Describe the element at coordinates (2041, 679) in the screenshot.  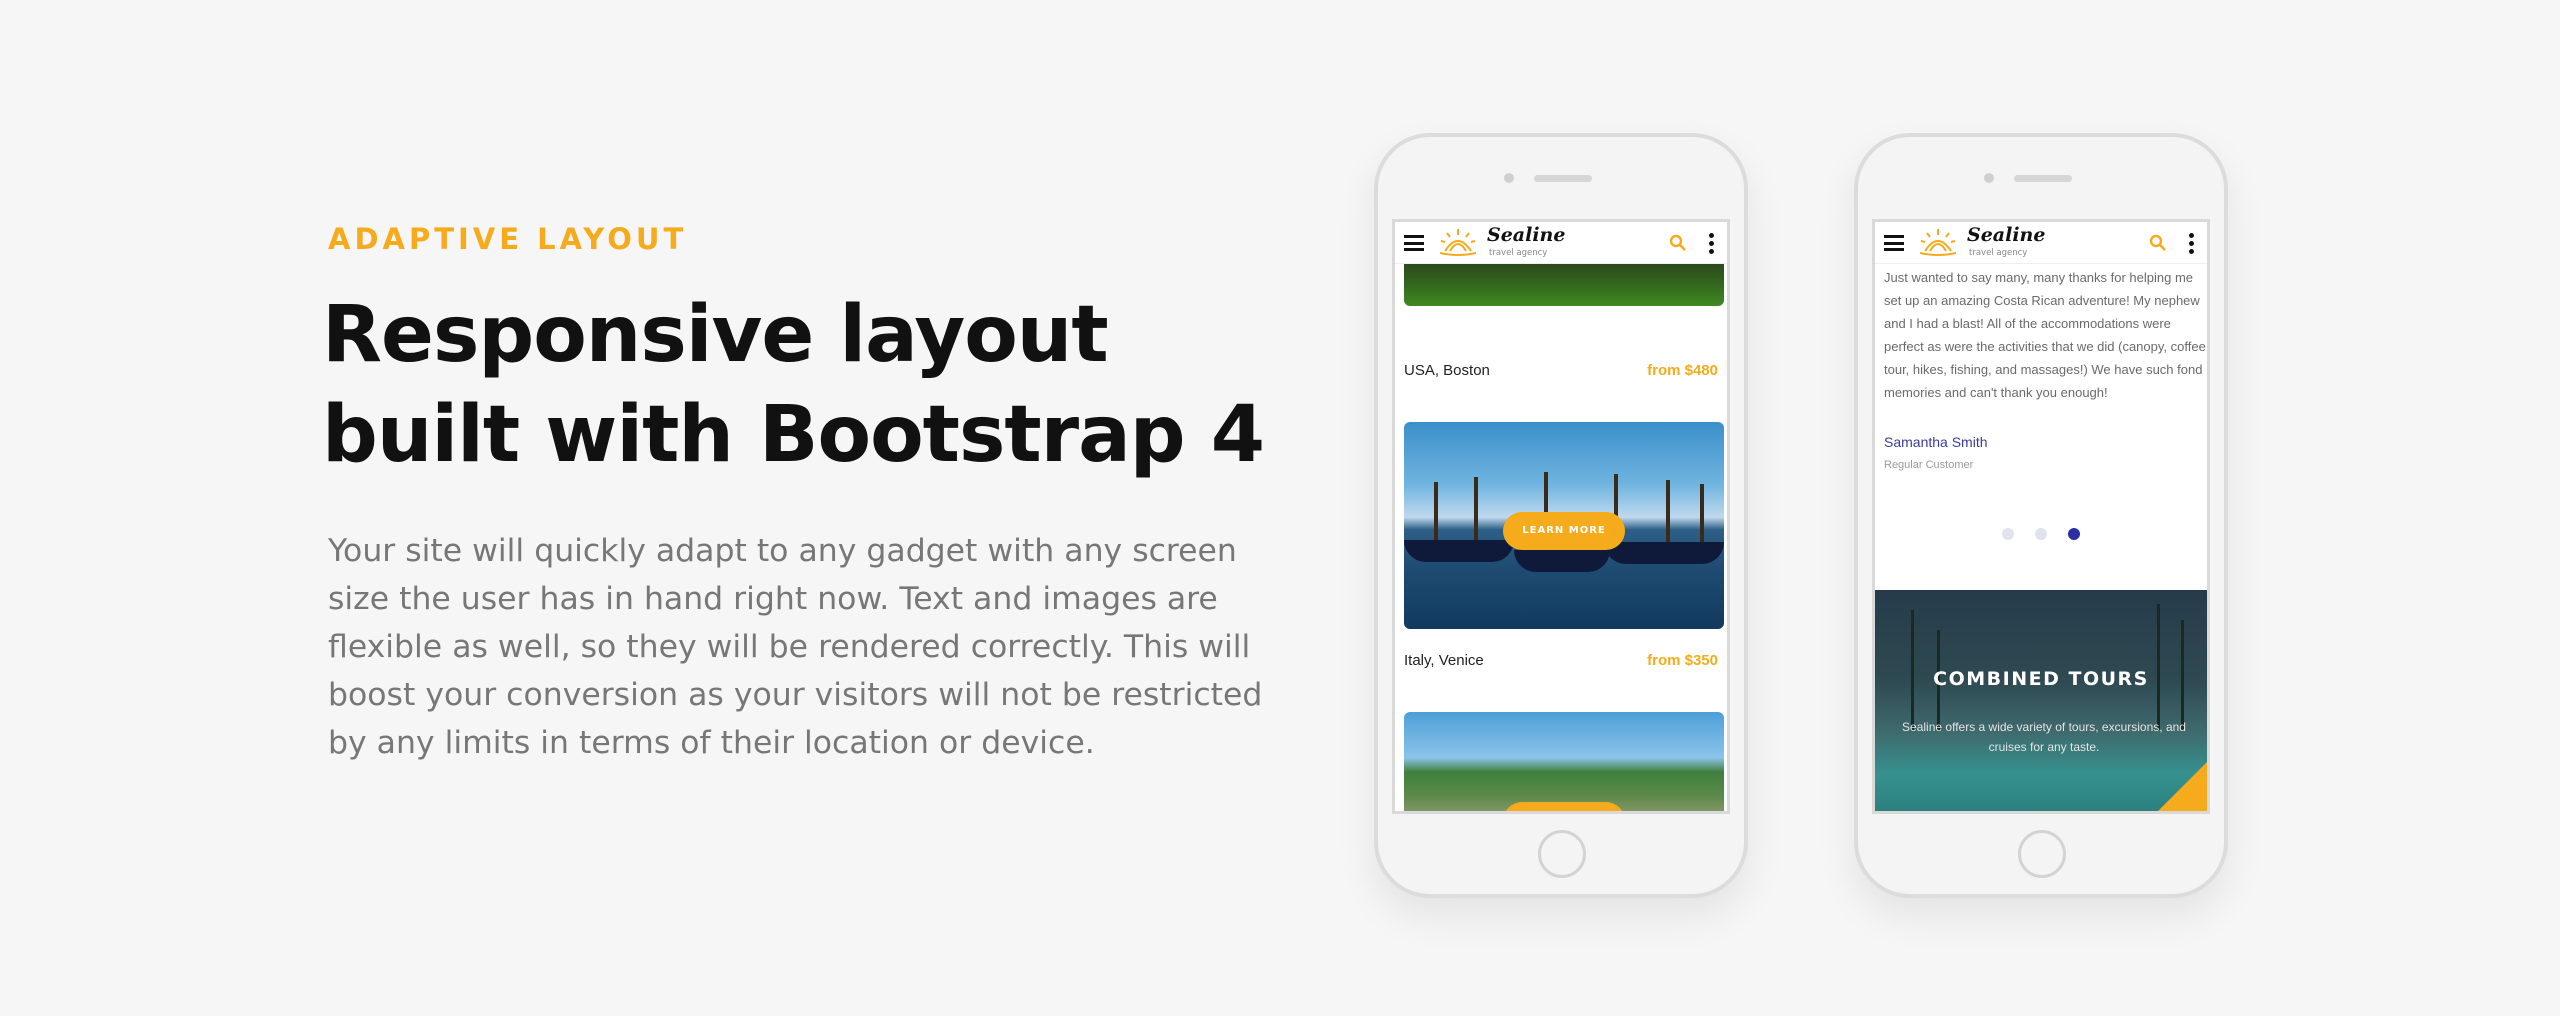
I see `tours-title: COMBINED TOURS` at that location.